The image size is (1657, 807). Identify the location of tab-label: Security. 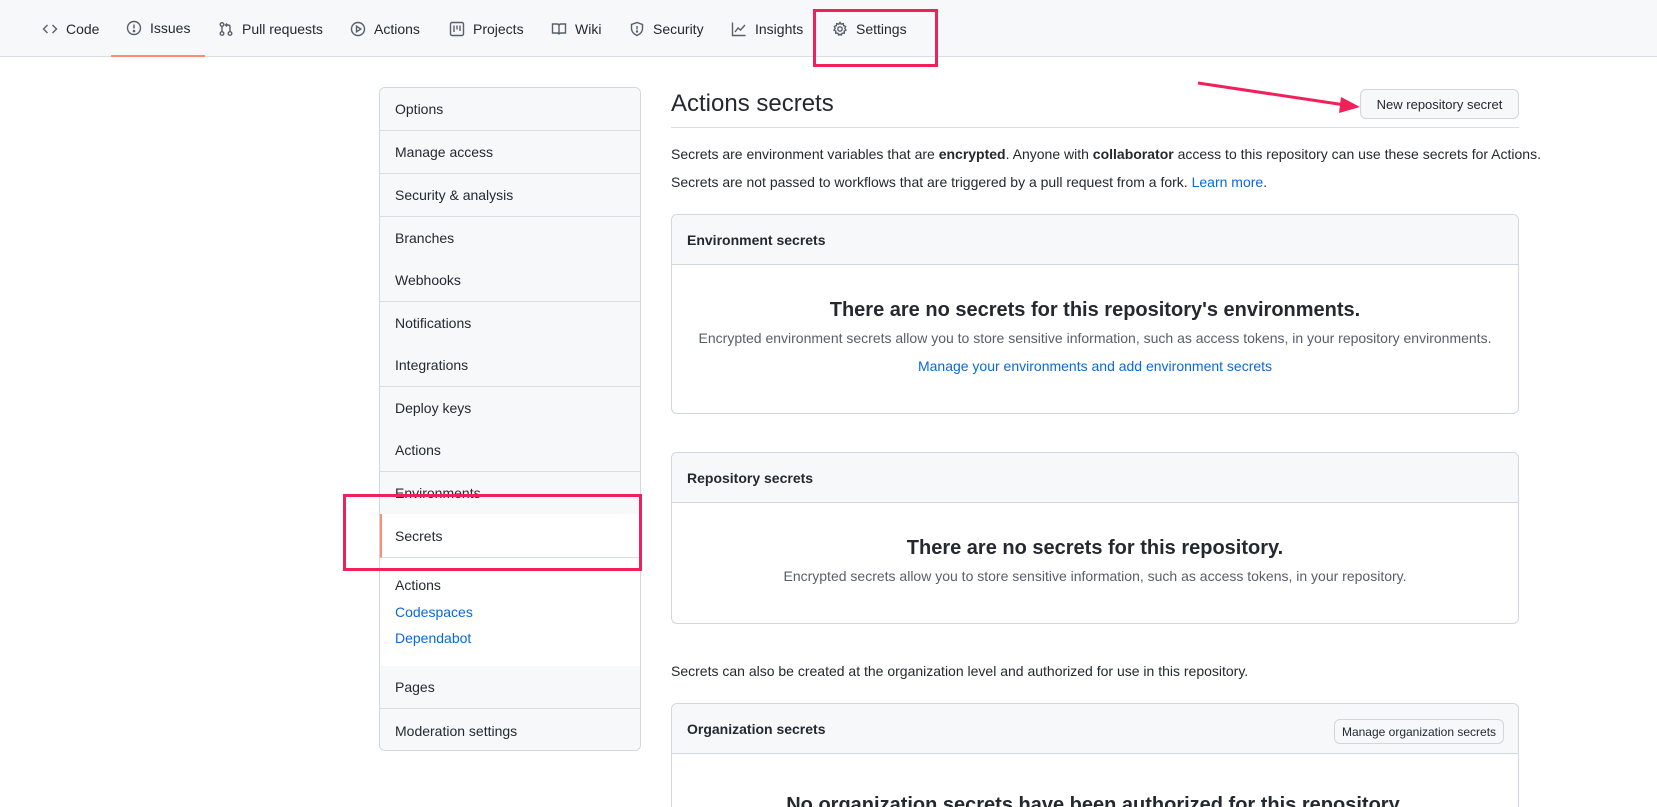
(678, 28).